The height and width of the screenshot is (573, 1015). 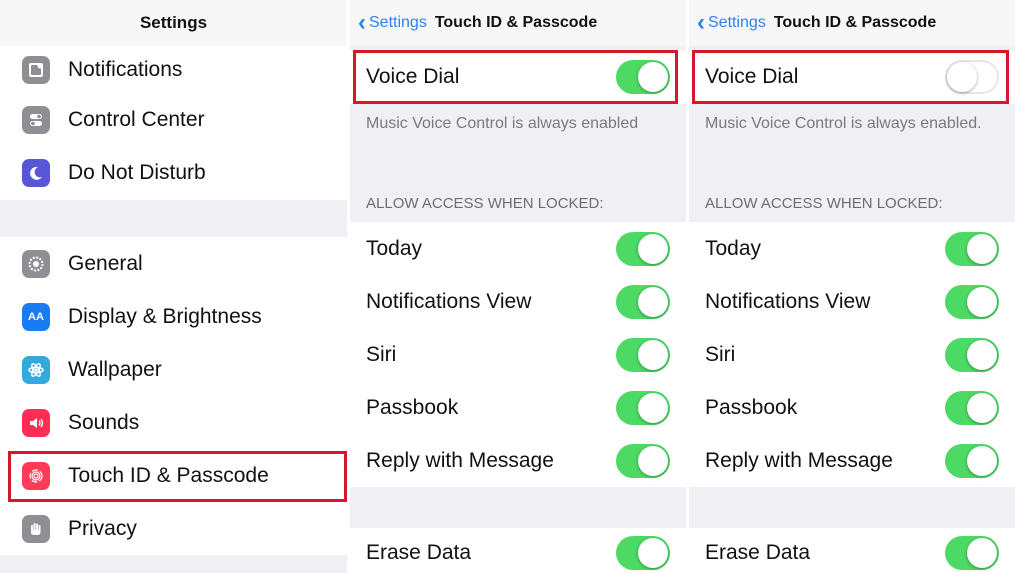 I want to click on voice-dial-footnote: Music Voice Control is always enabled., so click(x=843, y=123).